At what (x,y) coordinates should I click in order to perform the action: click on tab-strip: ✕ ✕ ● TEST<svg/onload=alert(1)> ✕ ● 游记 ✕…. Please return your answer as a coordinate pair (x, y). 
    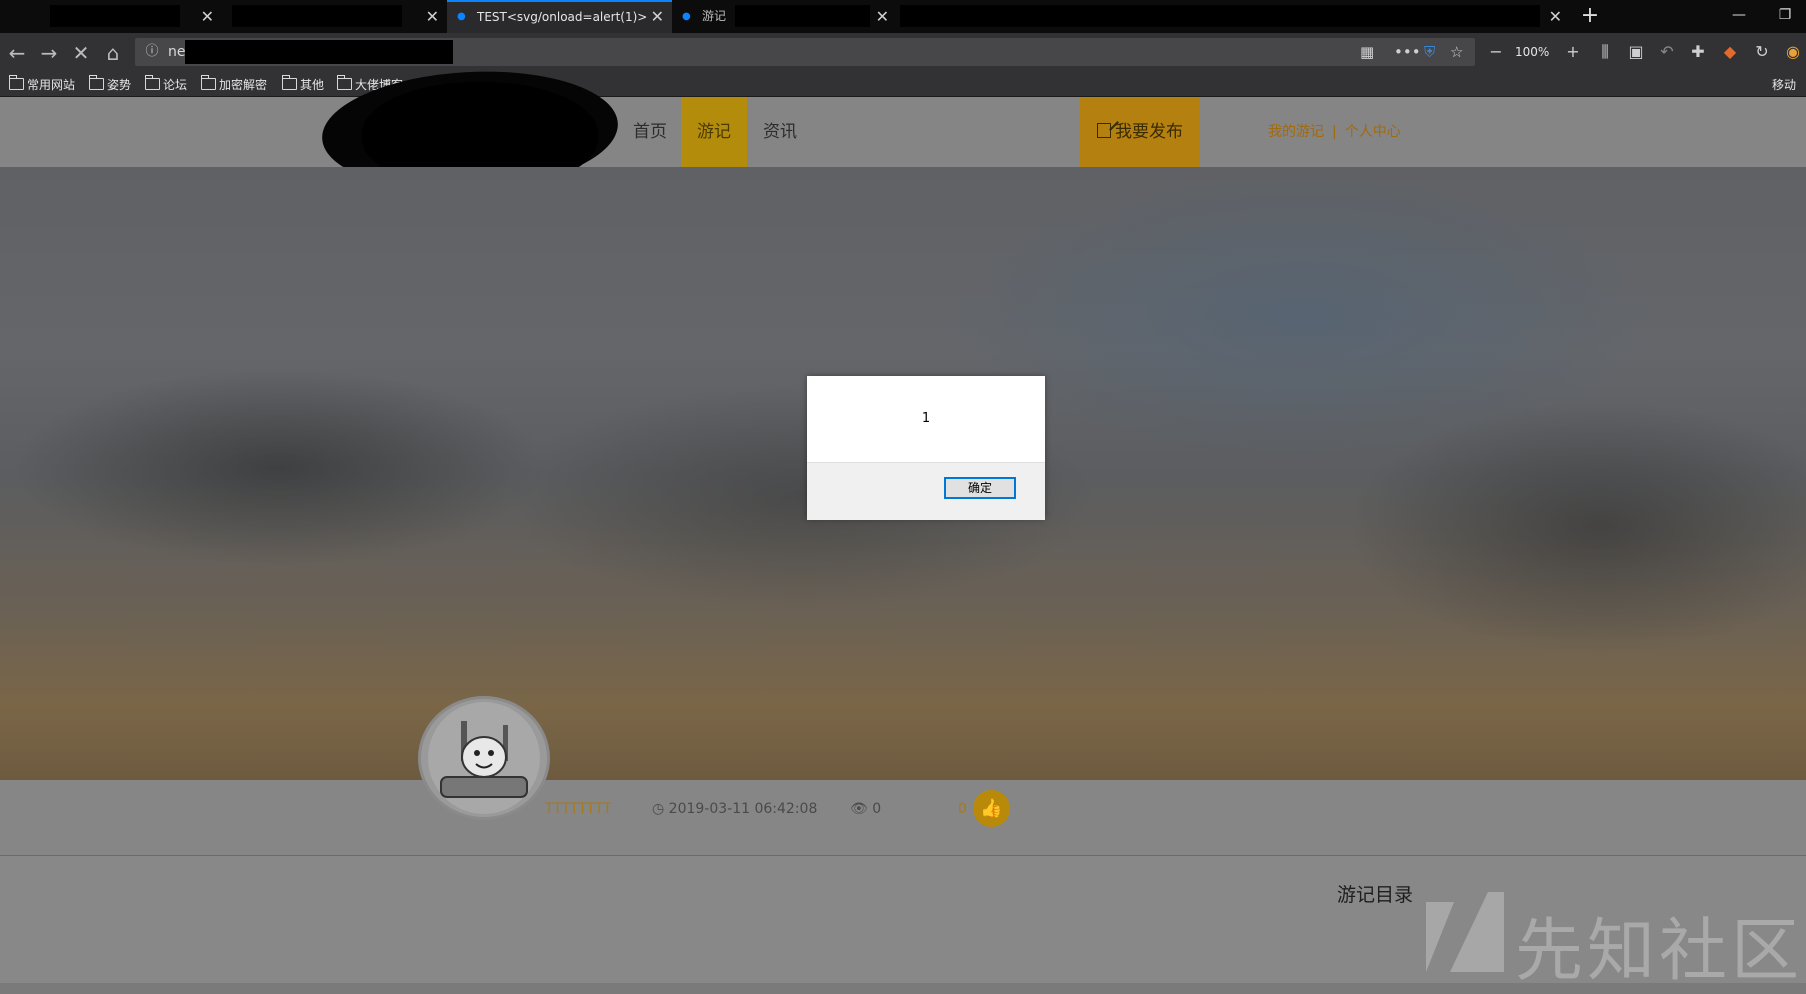
    Looking at the image, I should click on (903, 16).